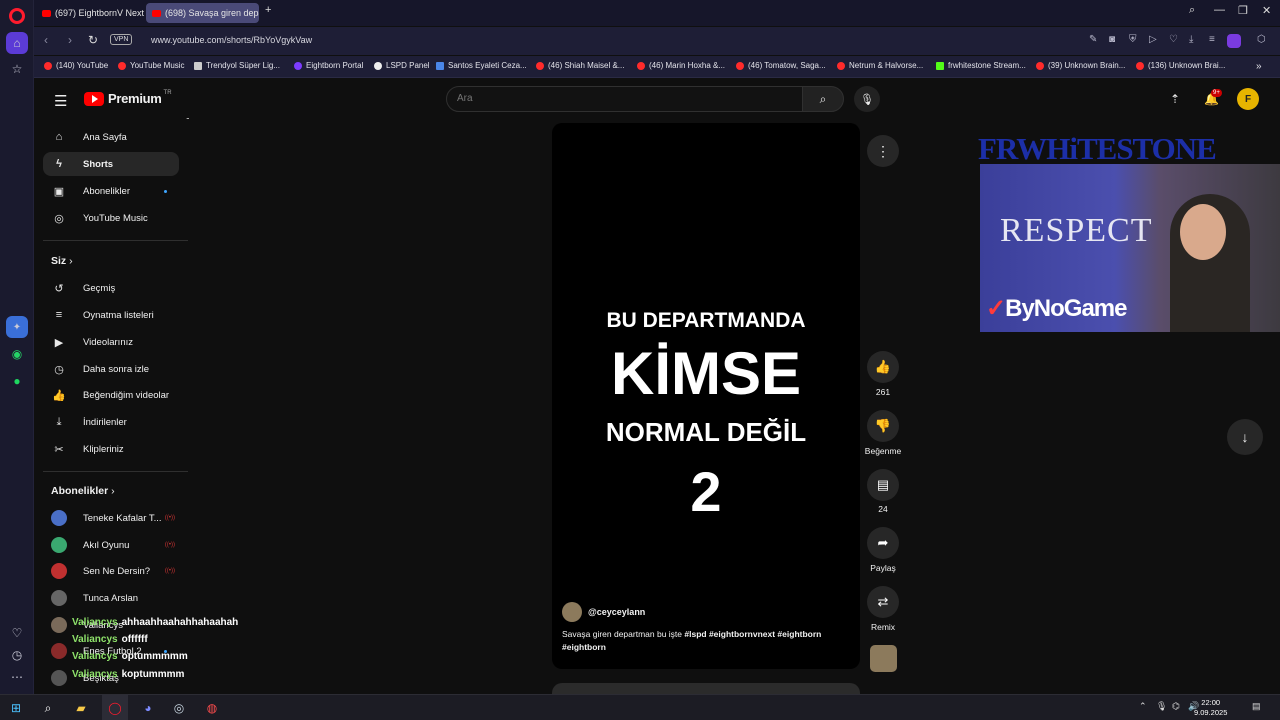  What do you see at coordinates (179, 708) in the screenshot?
I see `steam-icon: ◎` at bounding box center [179, 708].